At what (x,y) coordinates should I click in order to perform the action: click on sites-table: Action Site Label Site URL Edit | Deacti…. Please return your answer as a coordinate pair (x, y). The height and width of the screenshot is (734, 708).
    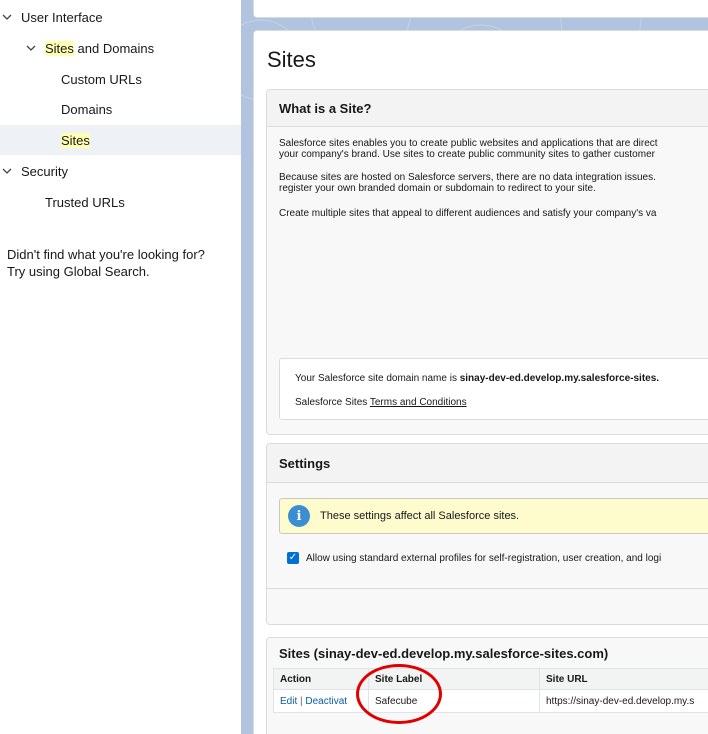
    Looking at the image, I should click on (490, 690).